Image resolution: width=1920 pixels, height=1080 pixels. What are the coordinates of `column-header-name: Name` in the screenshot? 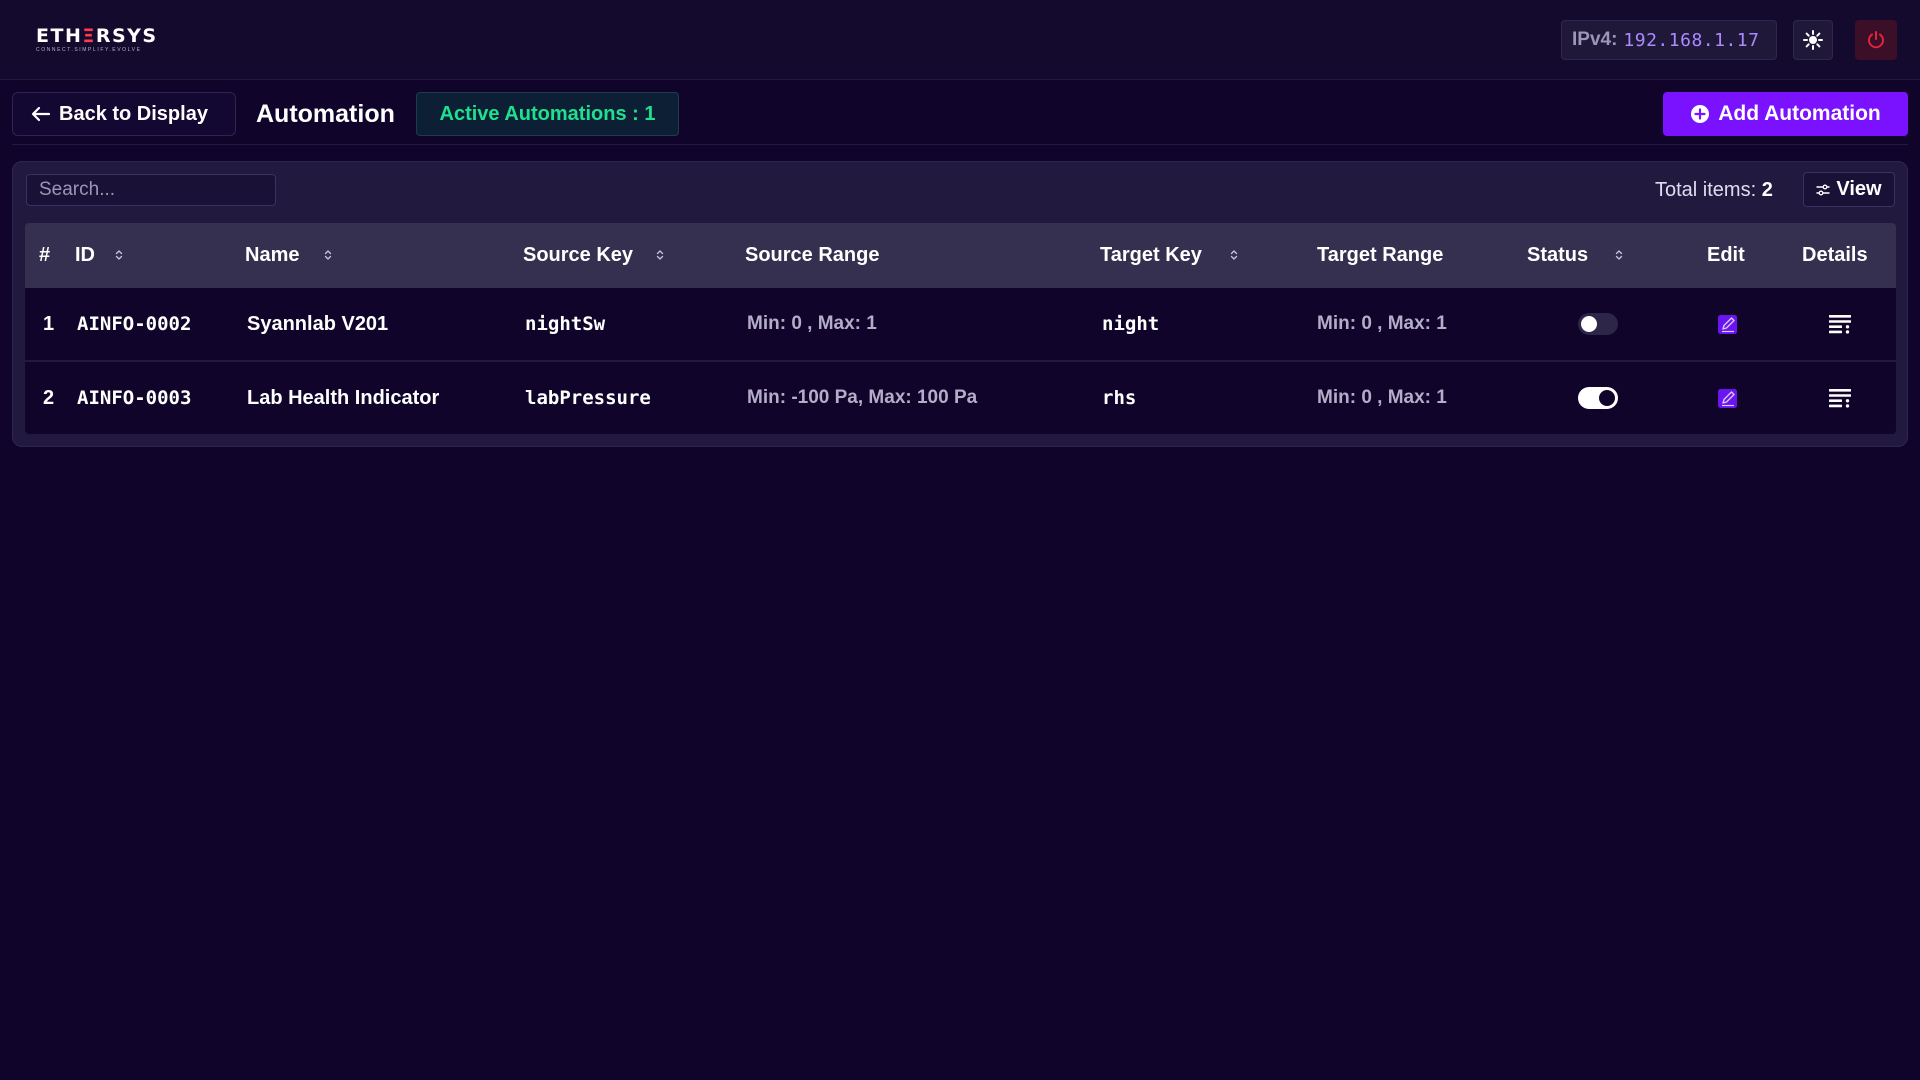 It's located at (272, 255).